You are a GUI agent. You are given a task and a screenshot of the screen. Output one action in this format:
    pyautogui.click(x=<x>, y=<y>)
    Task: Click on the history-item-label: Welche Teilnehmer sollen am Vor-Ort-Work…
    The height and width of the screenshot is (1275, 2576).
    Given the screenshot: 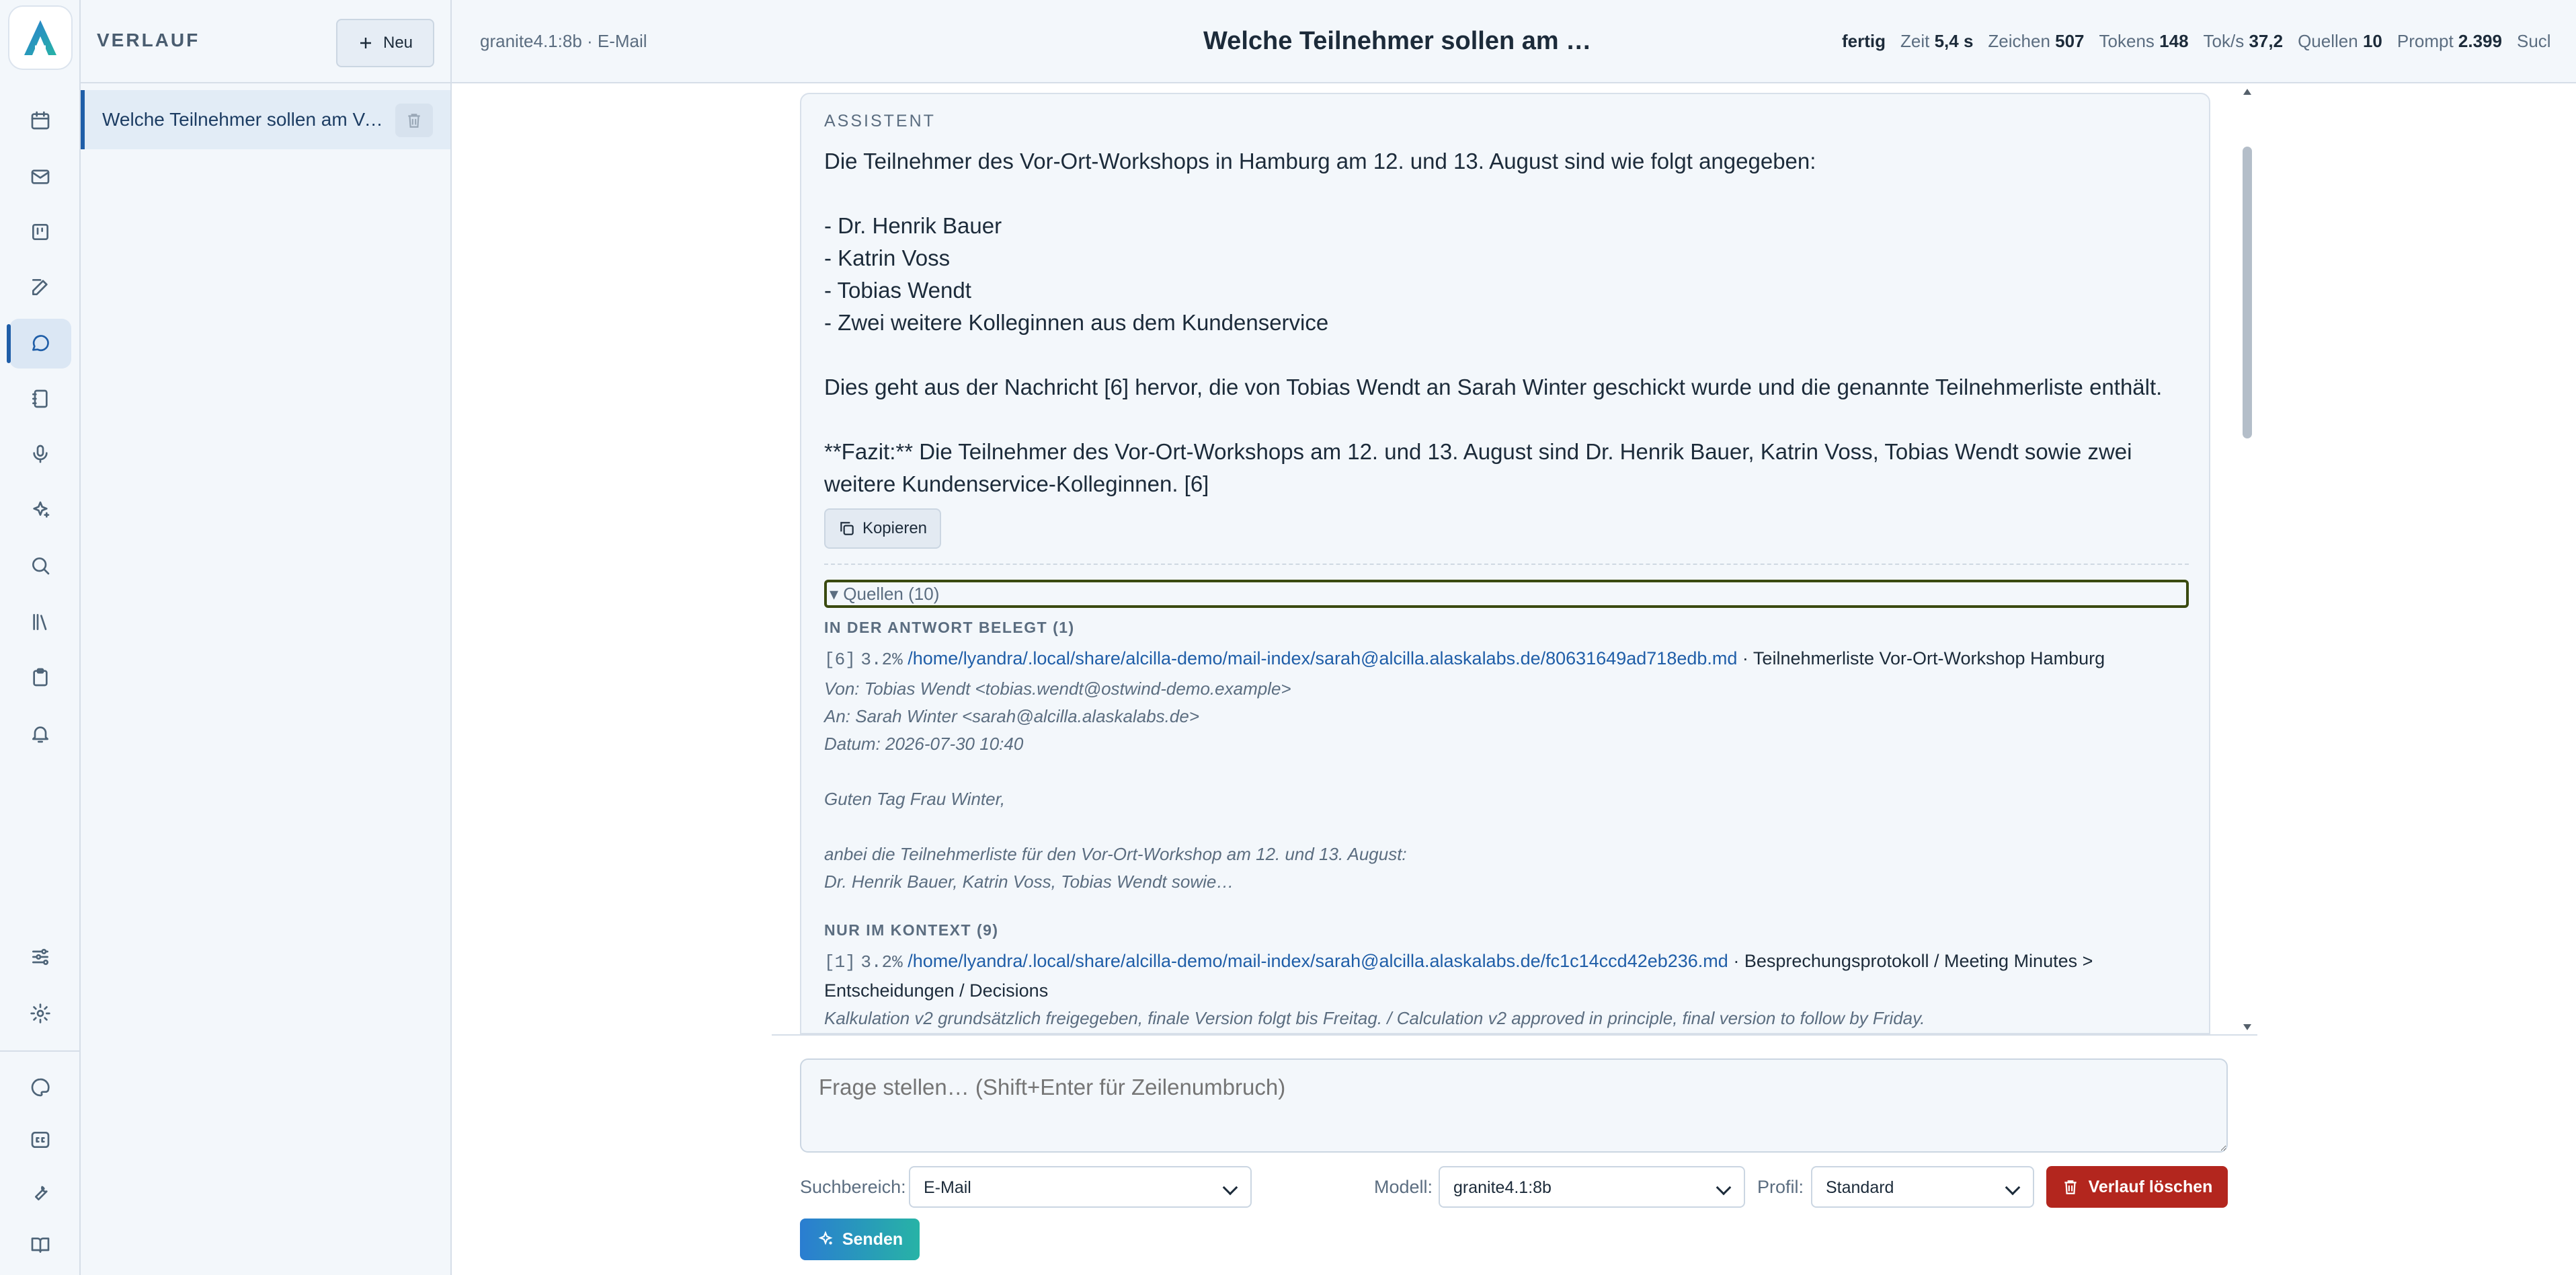 What is the action you would take?
    pyautogui.click(x=243, y=120)
    